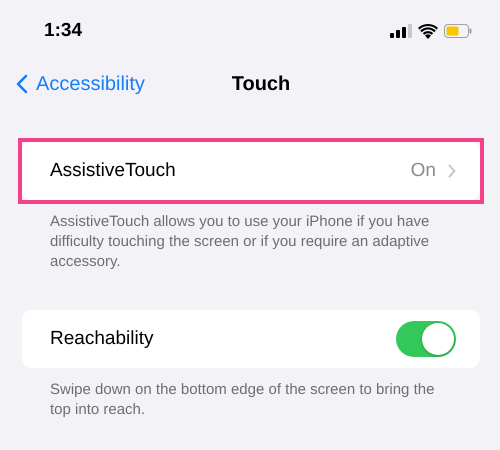  I want to click on toggle-switch, so click(426, 339).